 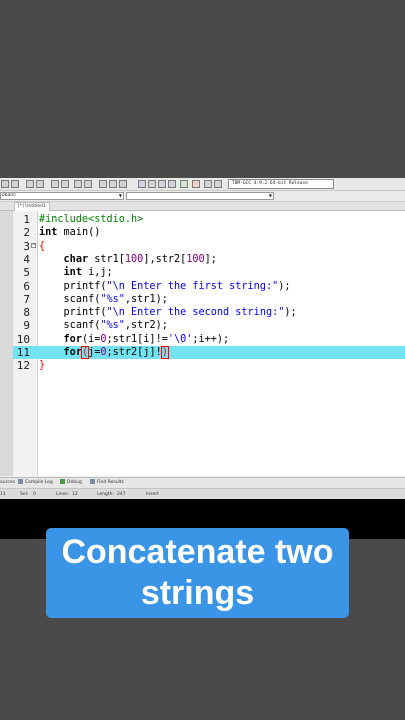 What do you see at coordinates (196, 184) in the screenshot?
I see `stop-icon` at bounding box center [196, 184].